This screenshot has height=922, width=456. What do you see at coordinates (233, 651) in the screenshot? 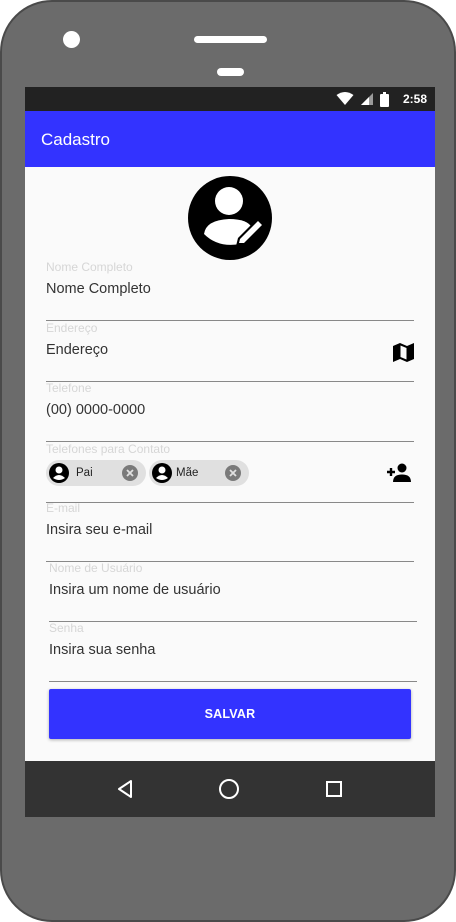
I see `password-field: Senha Insira sua senha` at bounding box center [233, 651].